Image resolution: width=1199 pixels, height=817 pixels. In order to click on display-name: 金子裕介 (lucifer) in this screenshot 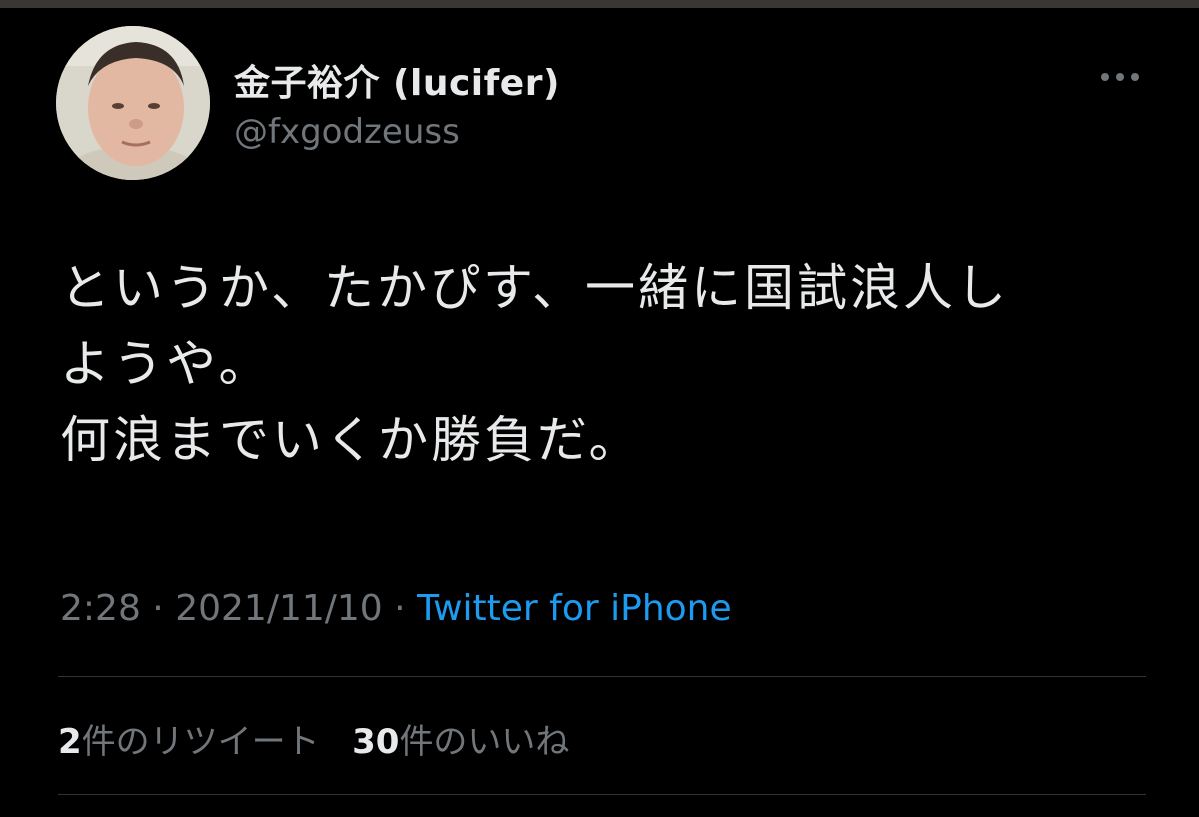, I will do `click(397, 80)`.